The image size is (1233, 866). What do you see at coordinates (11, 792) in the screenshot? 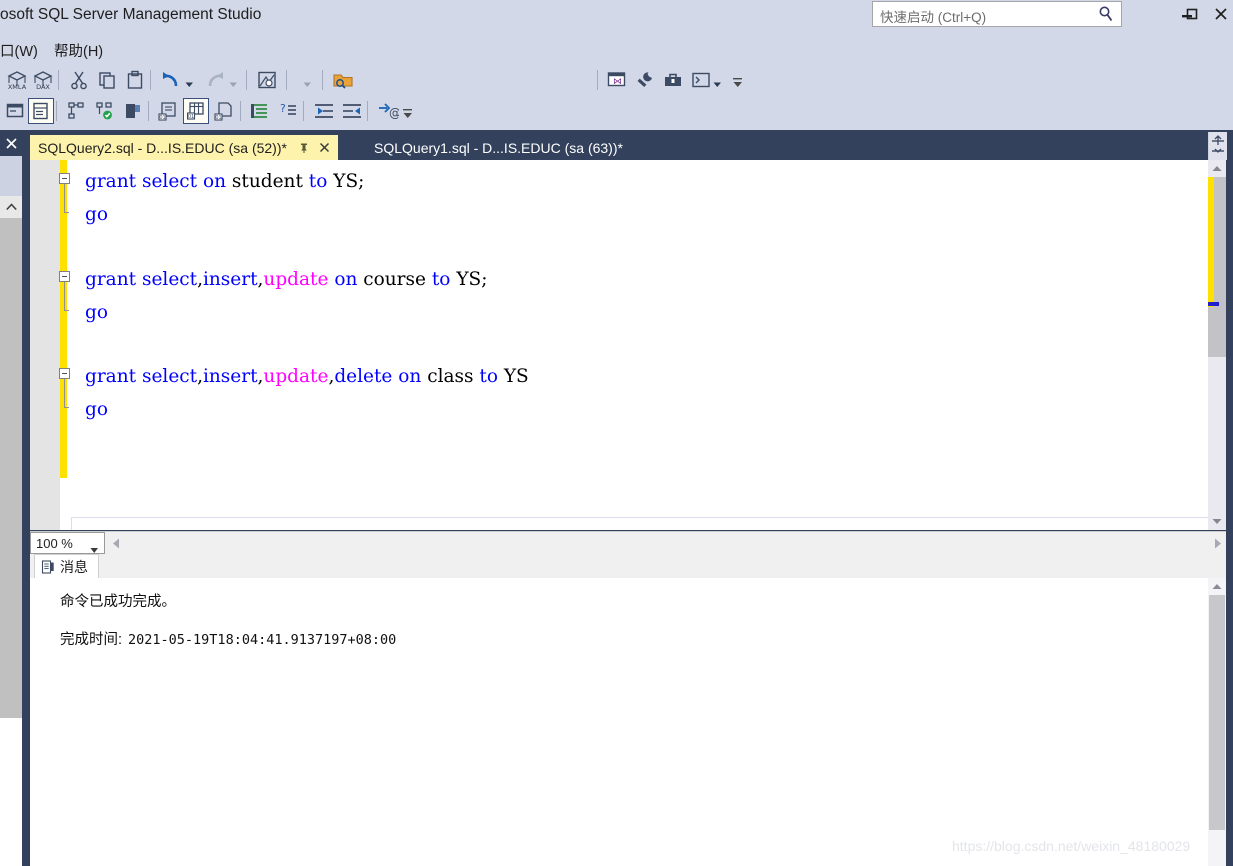
I see `left-panel-footer` at bounding box center [11, 792].